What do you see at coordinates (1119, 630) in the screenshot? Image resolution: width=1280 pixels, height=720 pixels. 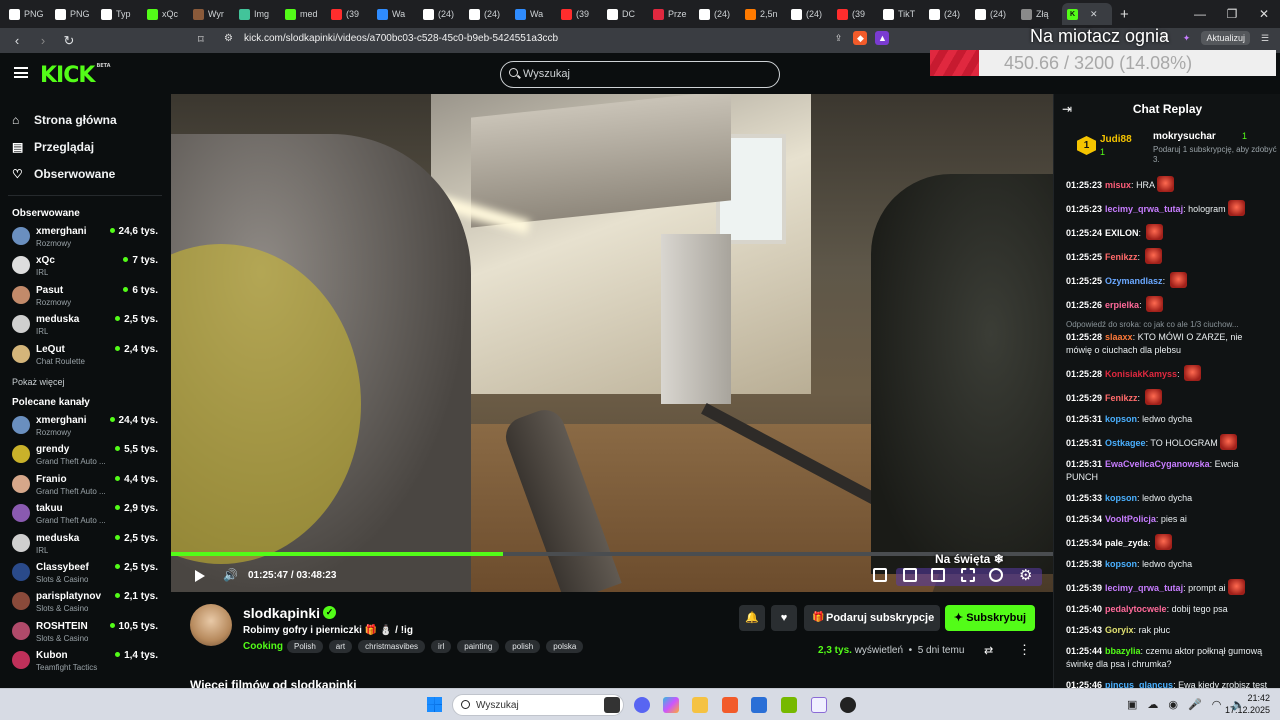 I see `message-user: Goryix` at bounding box center [1119, 630].